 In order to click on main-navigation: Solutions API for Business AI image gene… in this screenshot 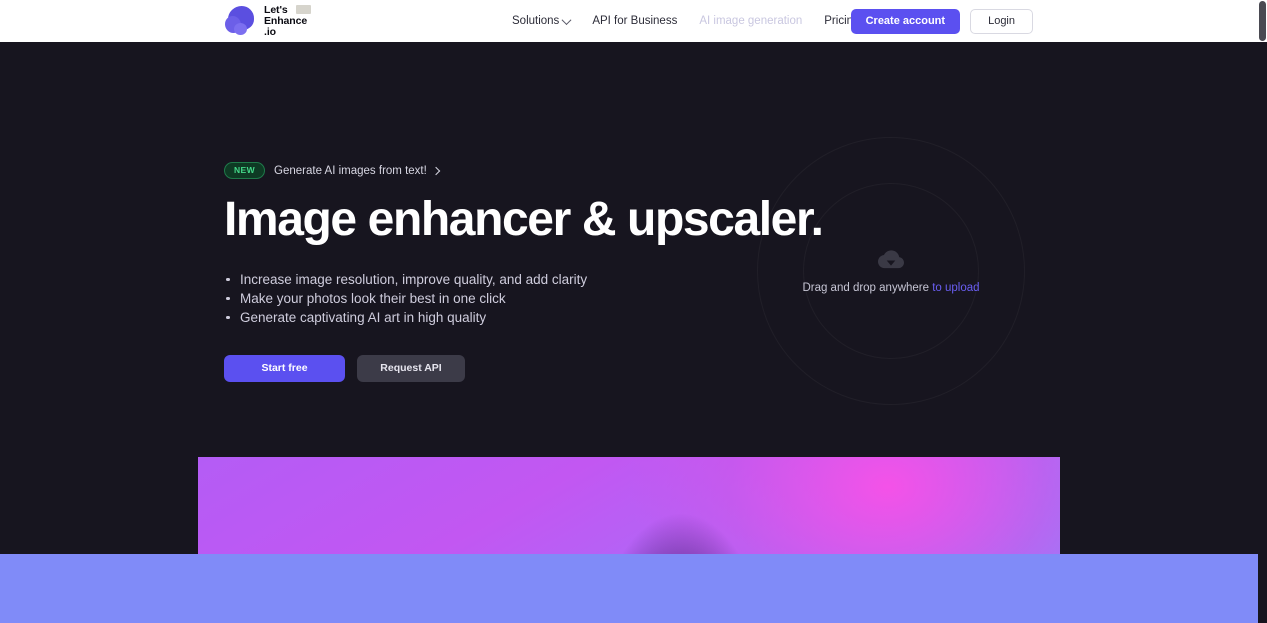, I will do `click(708, 21)`.